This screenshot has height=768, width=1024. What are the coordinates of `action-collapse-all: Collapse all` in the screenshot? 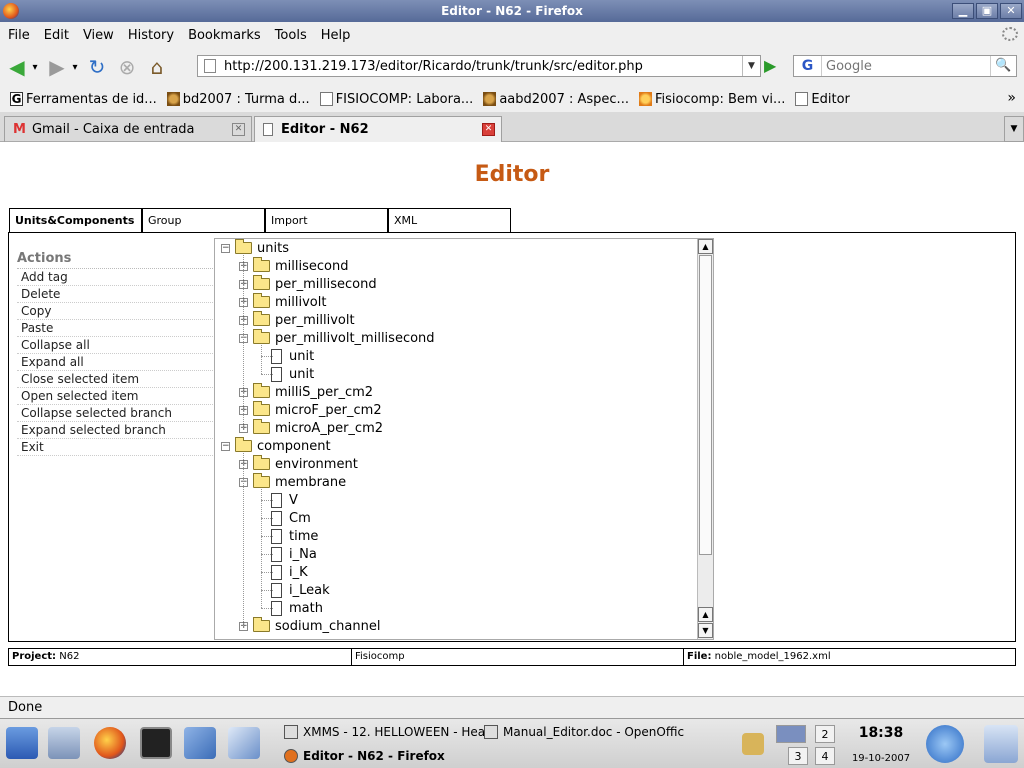 It's located at (115, 345).